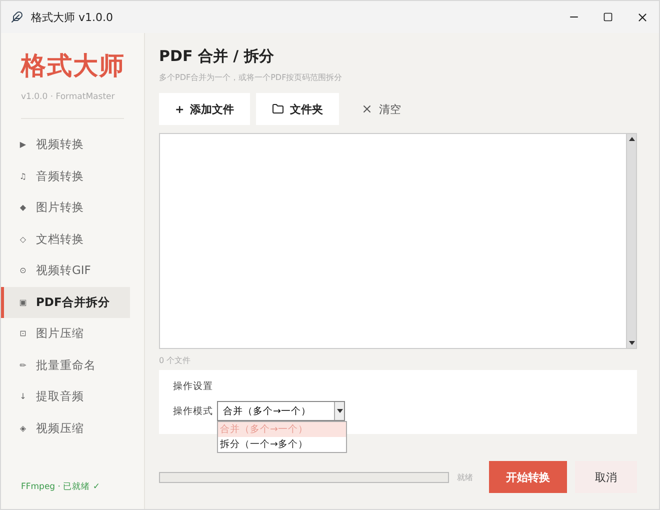 Image resolution: width=660 pixels, height=510 pixels. I want to click on folder-icon, so click(278, 109).